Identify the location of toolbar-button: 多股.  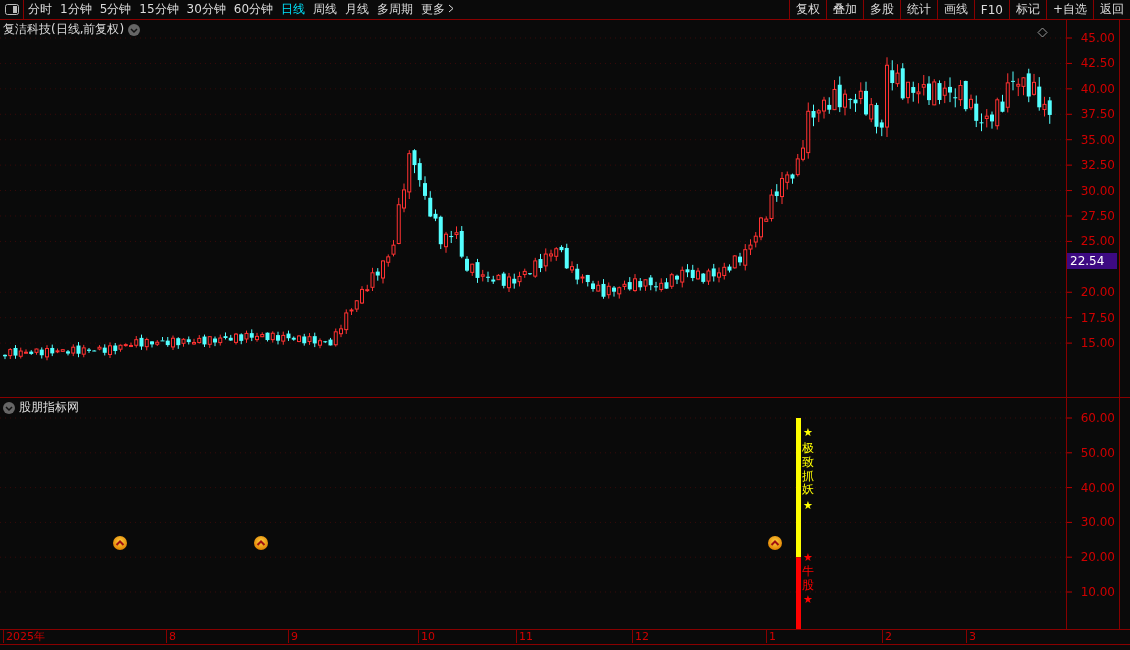
(881, 9).